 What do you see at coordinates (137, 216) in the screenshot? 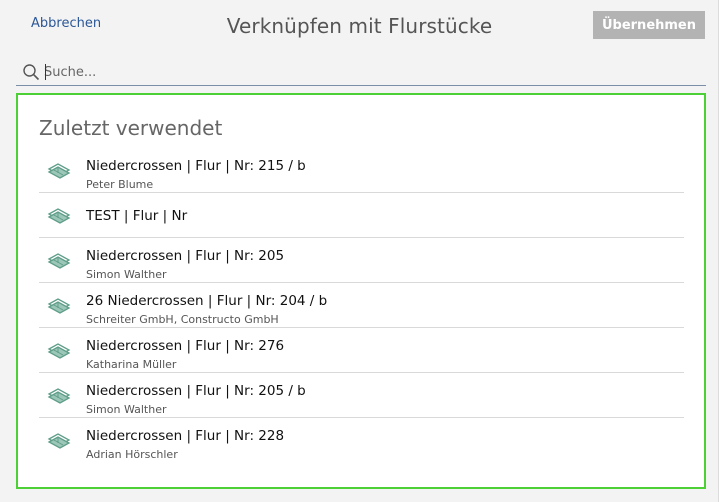
I see `list-item-title: TEST | Flur | Nr` at bounding box center [137, 216].